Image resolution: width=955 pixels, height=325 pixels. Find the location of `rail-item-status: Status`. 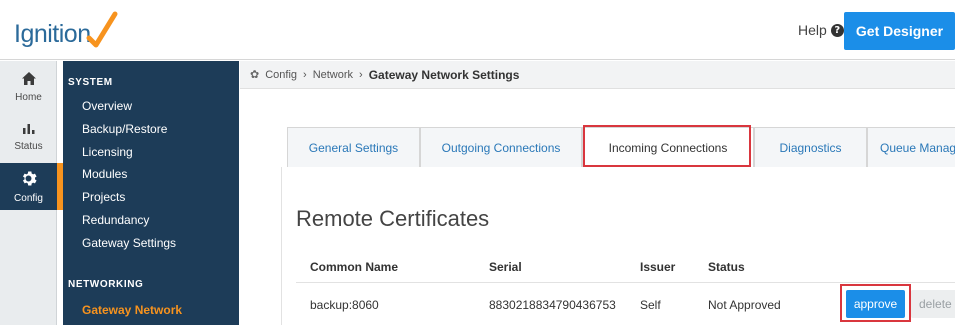

rail-item-status: Status is located at coordinates (28, 135).